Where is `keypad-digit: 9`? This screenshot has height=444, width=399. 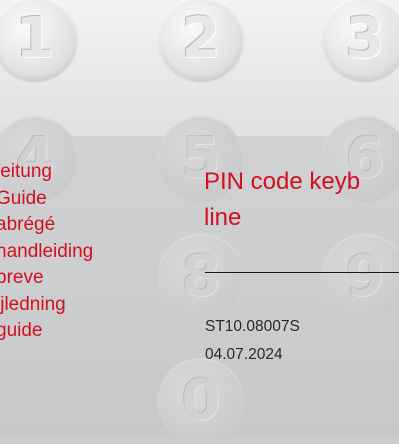 keypad-digit: 9 is located at coordinates (365, 276).